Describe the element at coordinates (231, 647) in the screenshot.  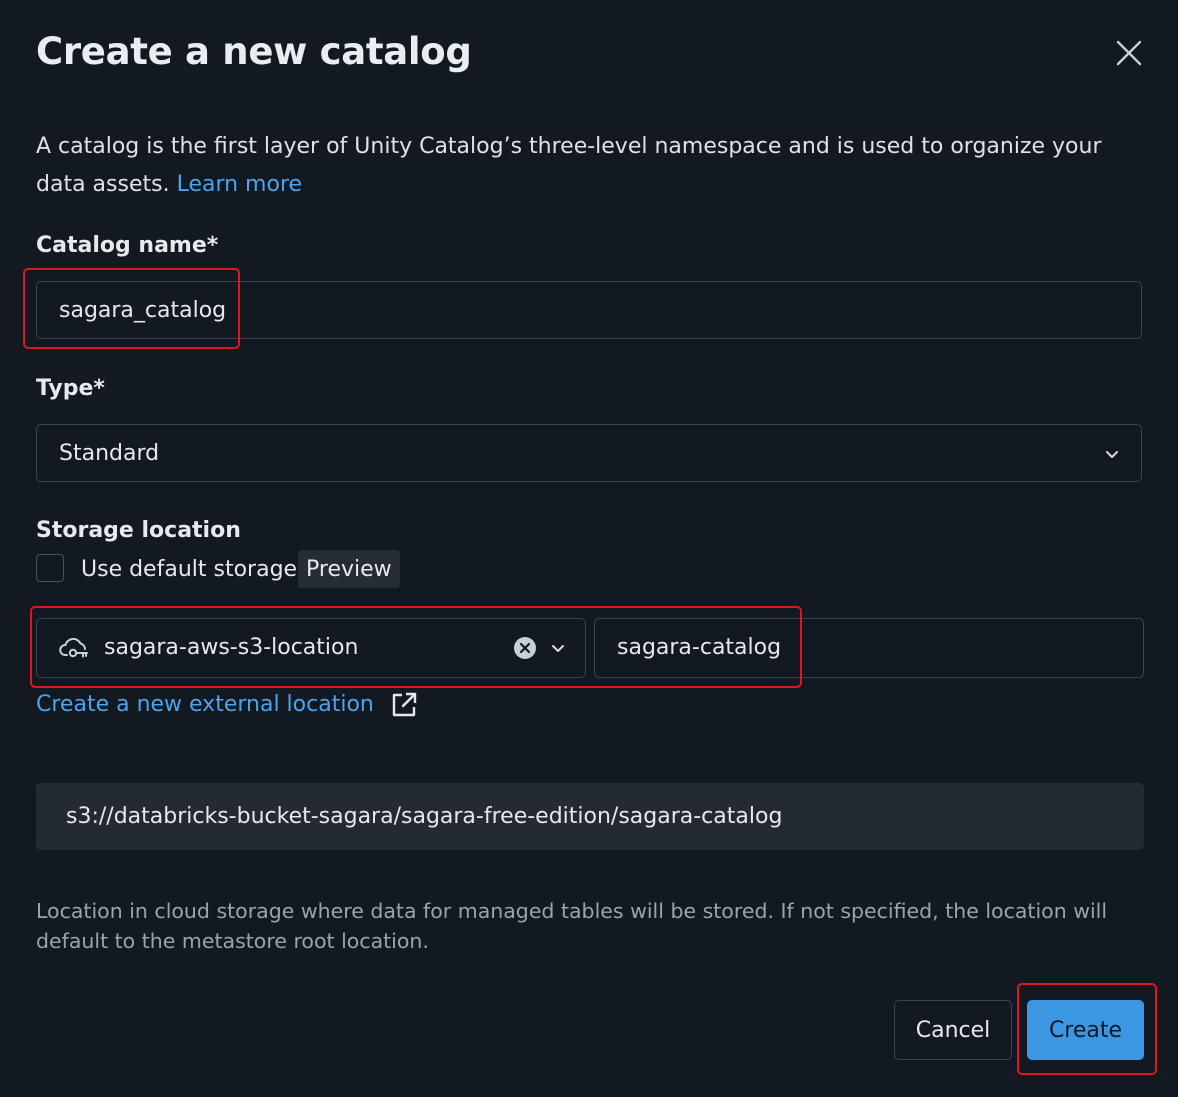
I see `external-location-value: sagara-aws-s3-location` at that location.